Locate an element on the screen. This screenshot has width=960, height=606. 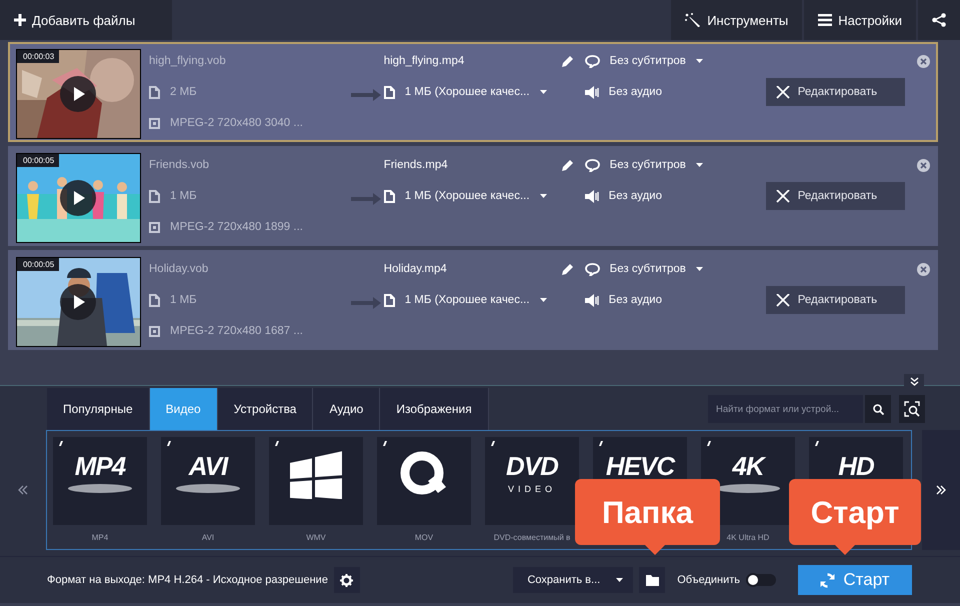
format-logo: HEVC is located at coordinates (640, 466).